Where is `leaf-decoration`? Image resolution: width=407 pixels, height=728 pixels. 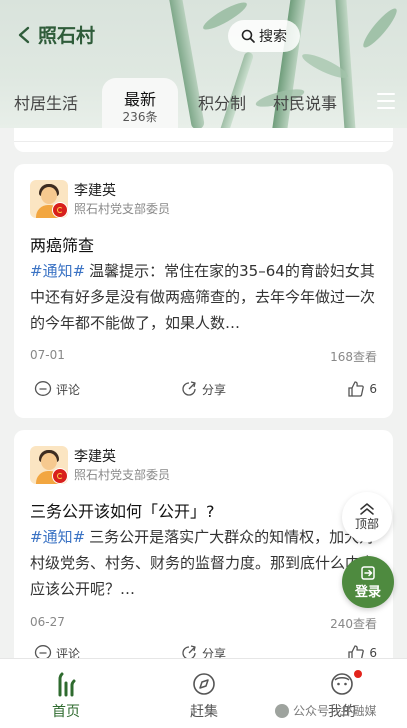
leaf-decoration is located at coordinates (380, 28).